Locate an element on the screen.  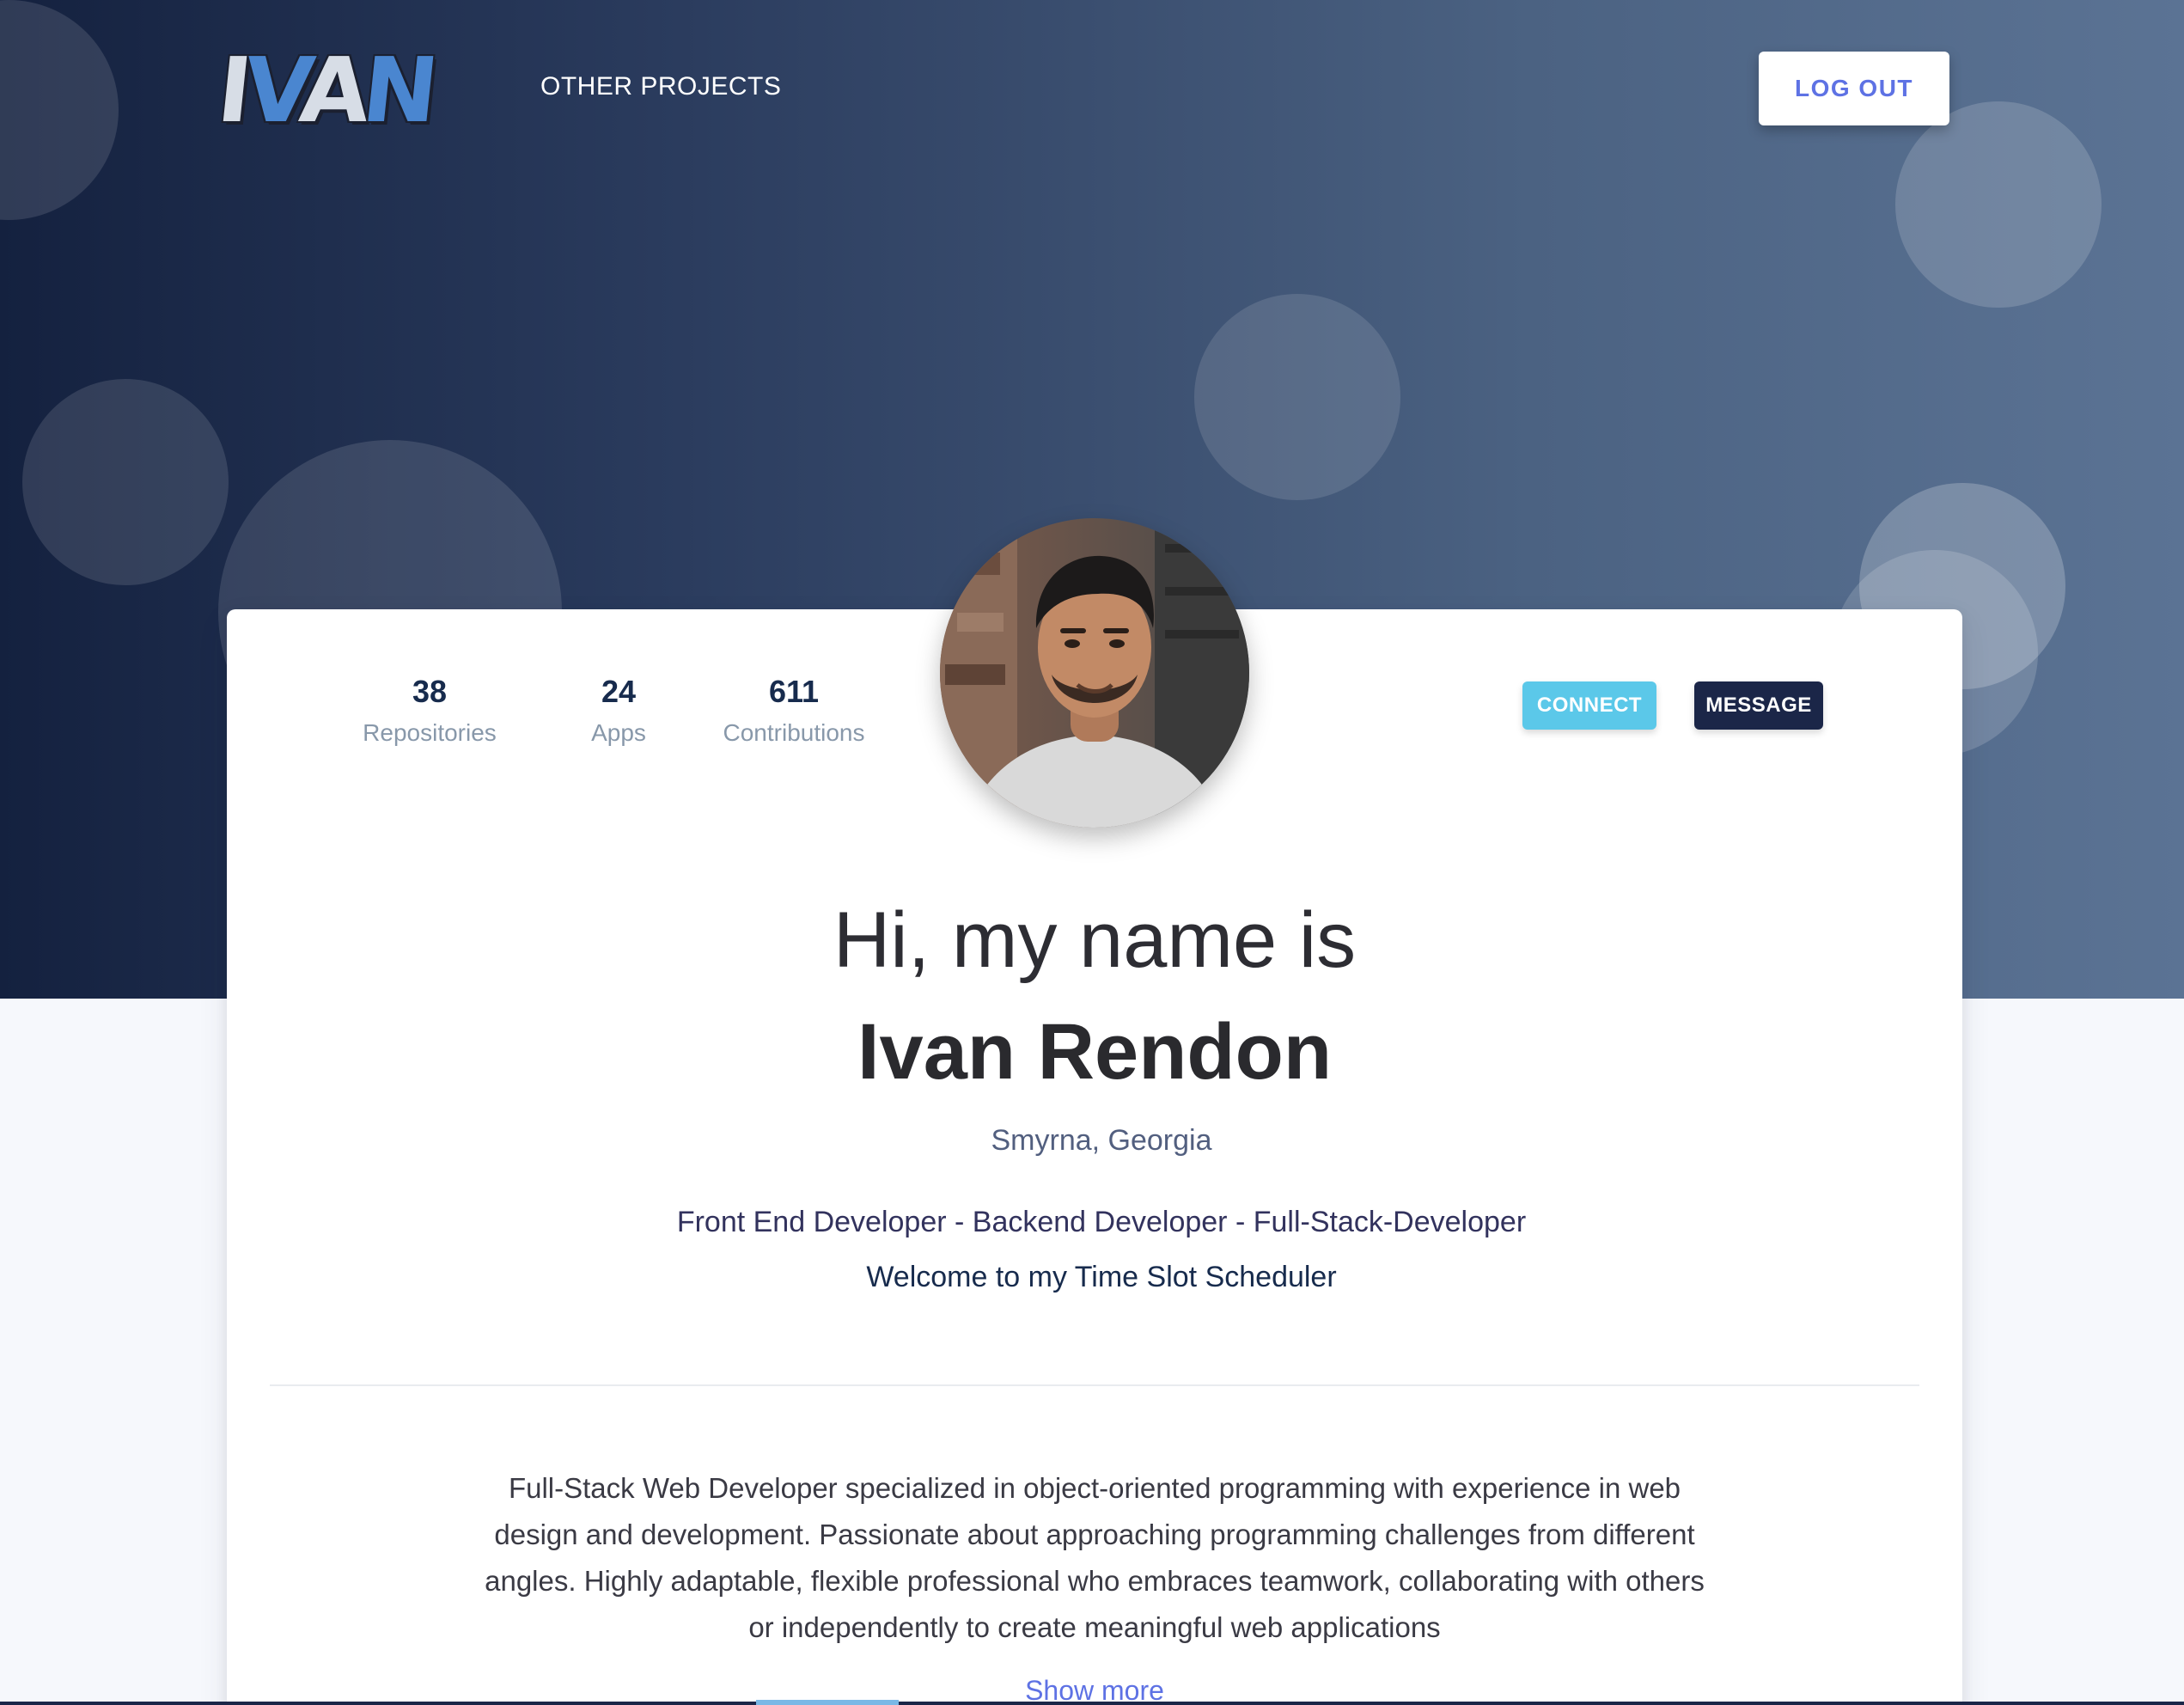
logo-wordmark: IVAN is located at coordinates (325, 90).